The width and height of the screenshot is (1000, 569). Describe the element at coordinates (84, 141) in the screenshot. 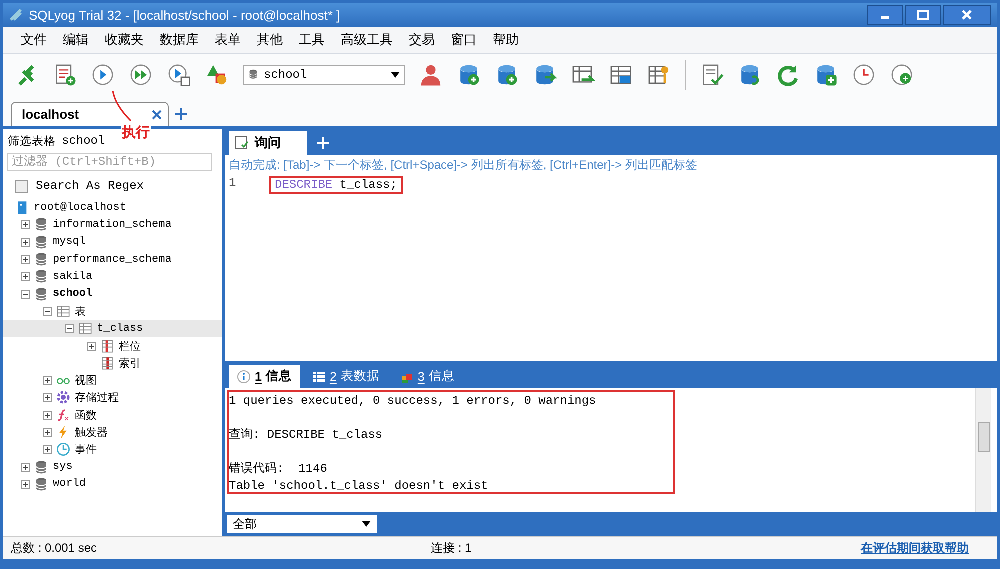

I see `database-name: school` at that location.